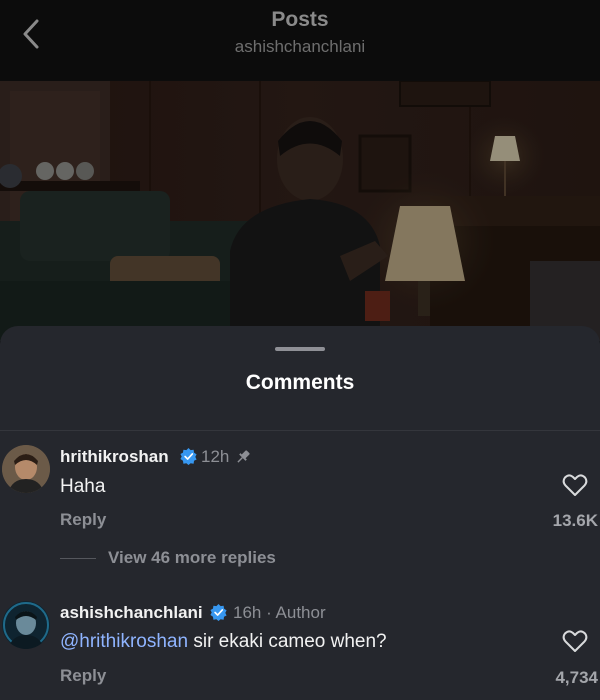 This screenshot has height=700, width=600. What do you see at coordinates (124, 641) in the screenshot?
I see `mention-link: @hrithikroshan` at bounding box center [124, 641].